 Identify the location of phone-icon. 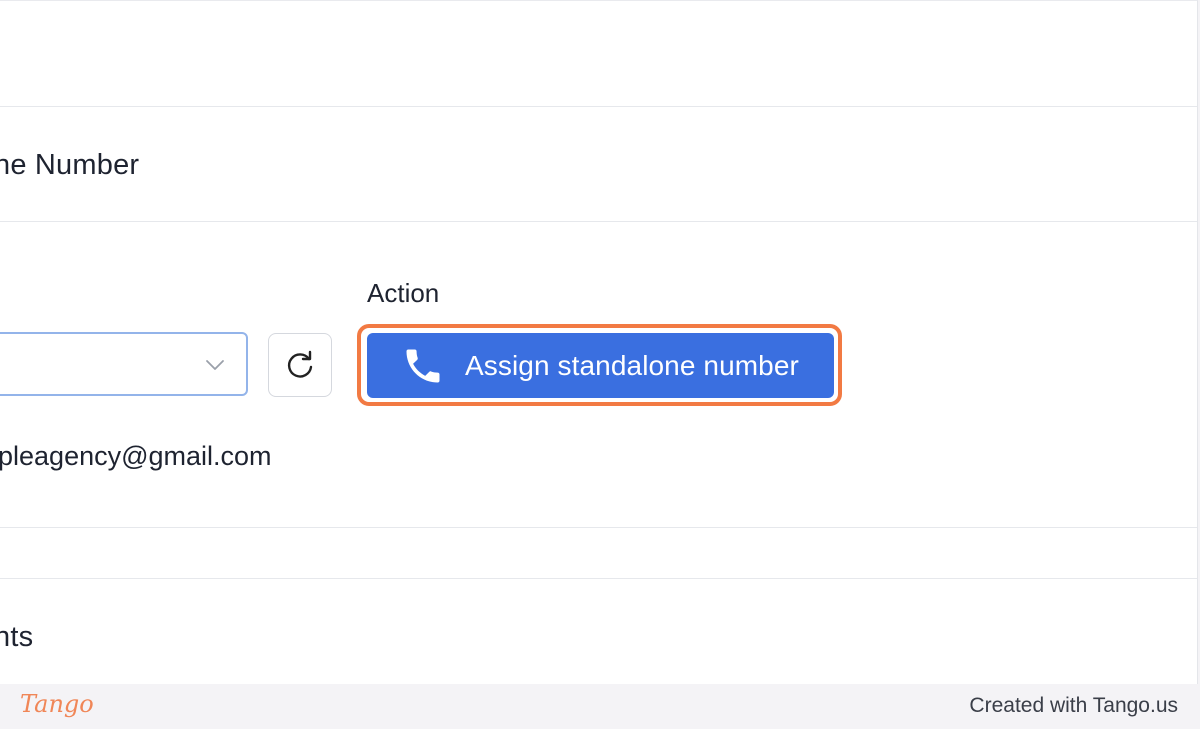
(423, 365).